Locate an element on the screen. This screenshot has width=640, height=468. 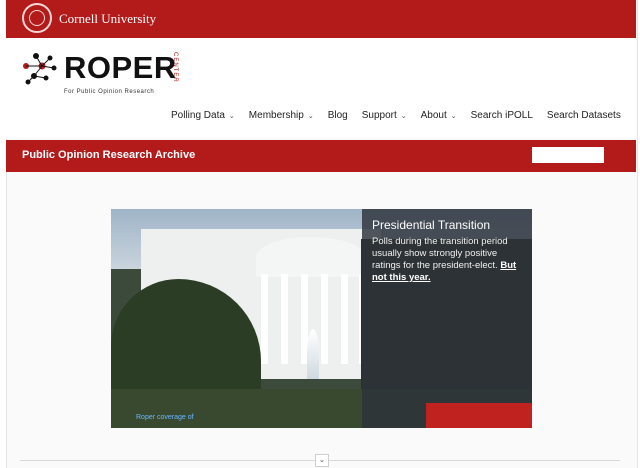
nav-item-support: Support ⌄ is located at coordinates (384, 115).